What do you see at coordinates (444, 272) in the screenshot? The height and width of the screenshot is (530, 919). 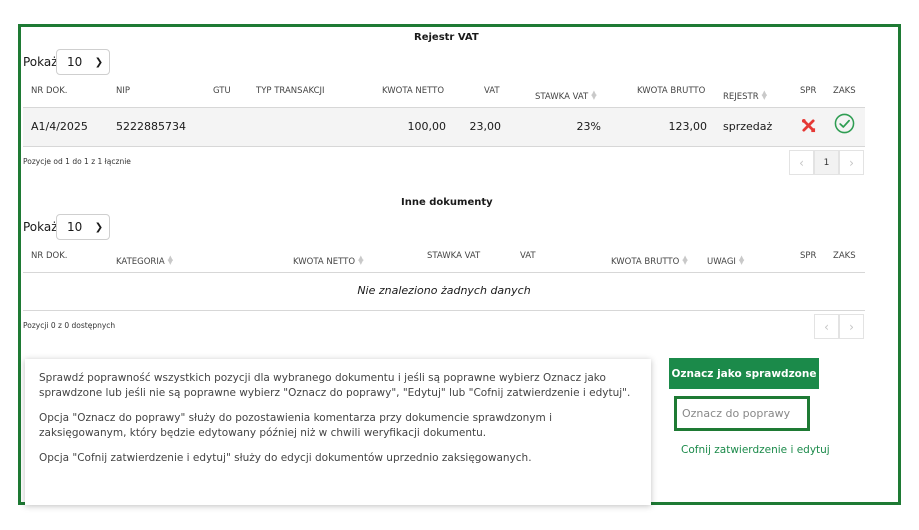 I see `header-divider` at bounding box center [444, 272].